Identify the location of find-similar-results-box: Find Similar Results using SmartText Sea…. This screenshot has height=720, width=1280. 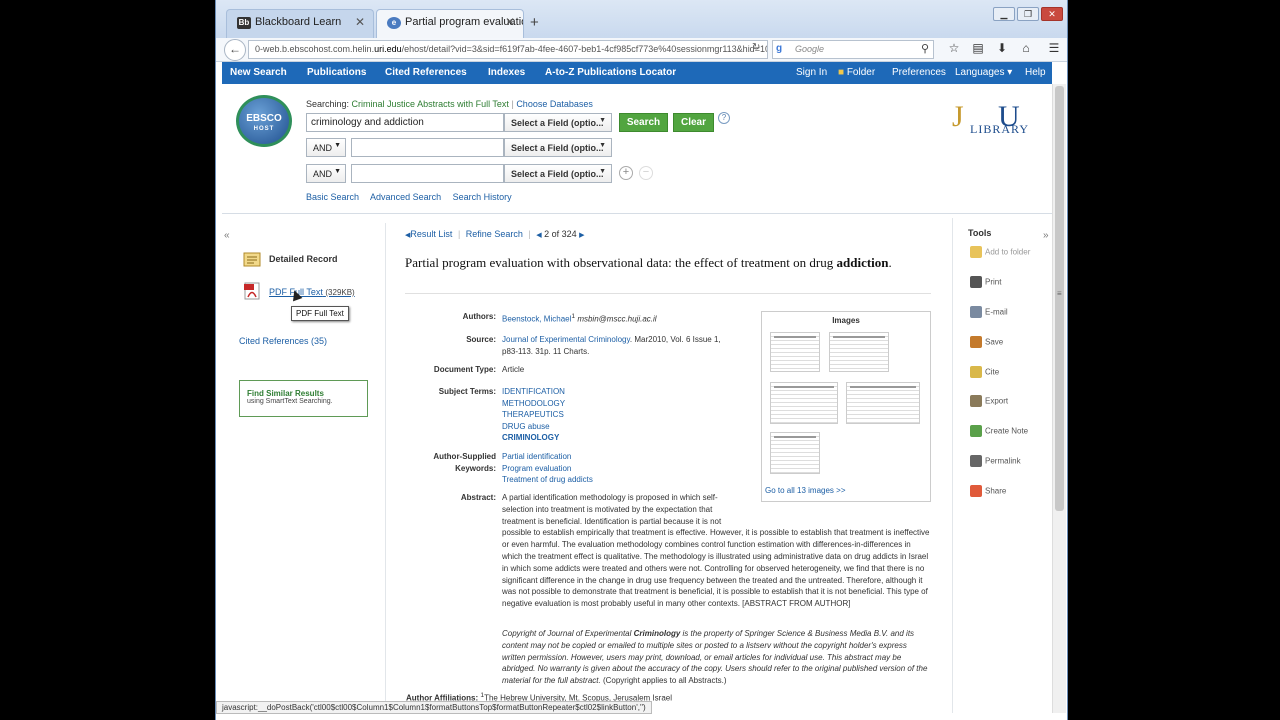
(303, 398).